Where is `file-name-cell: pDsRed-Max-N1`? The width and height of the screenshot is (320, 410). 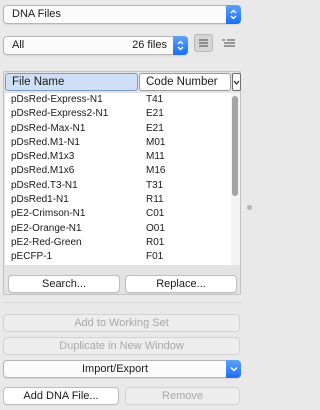
file-name-cell: pDsRed-Max-N1 is located at coordinates (48, 128).